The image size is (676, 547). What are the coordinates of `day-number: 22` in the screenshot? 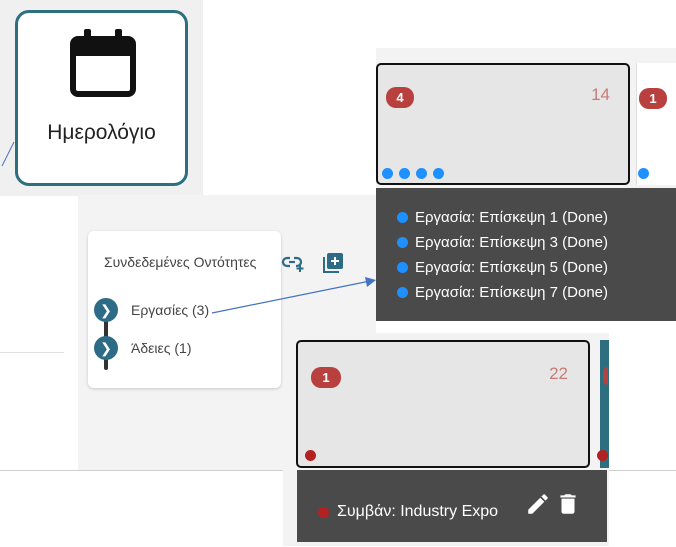 It's located at (558, 373).